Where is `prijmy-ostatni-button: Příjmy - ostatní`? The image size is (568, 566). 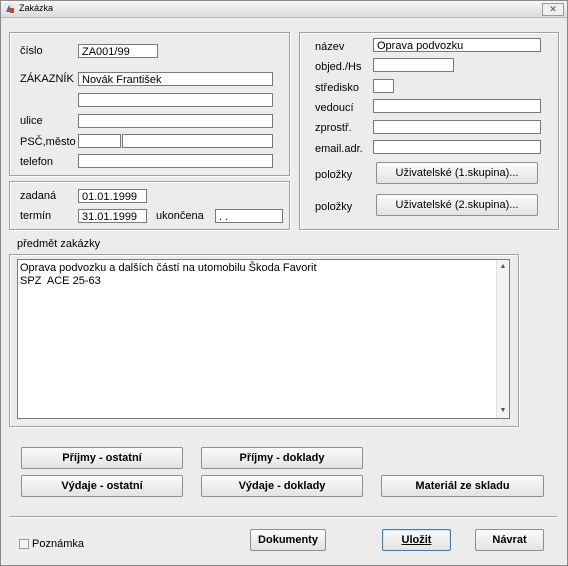
prijmy-ostatni-button: Příjmy - ostatní is located at coordinates (102, 458).